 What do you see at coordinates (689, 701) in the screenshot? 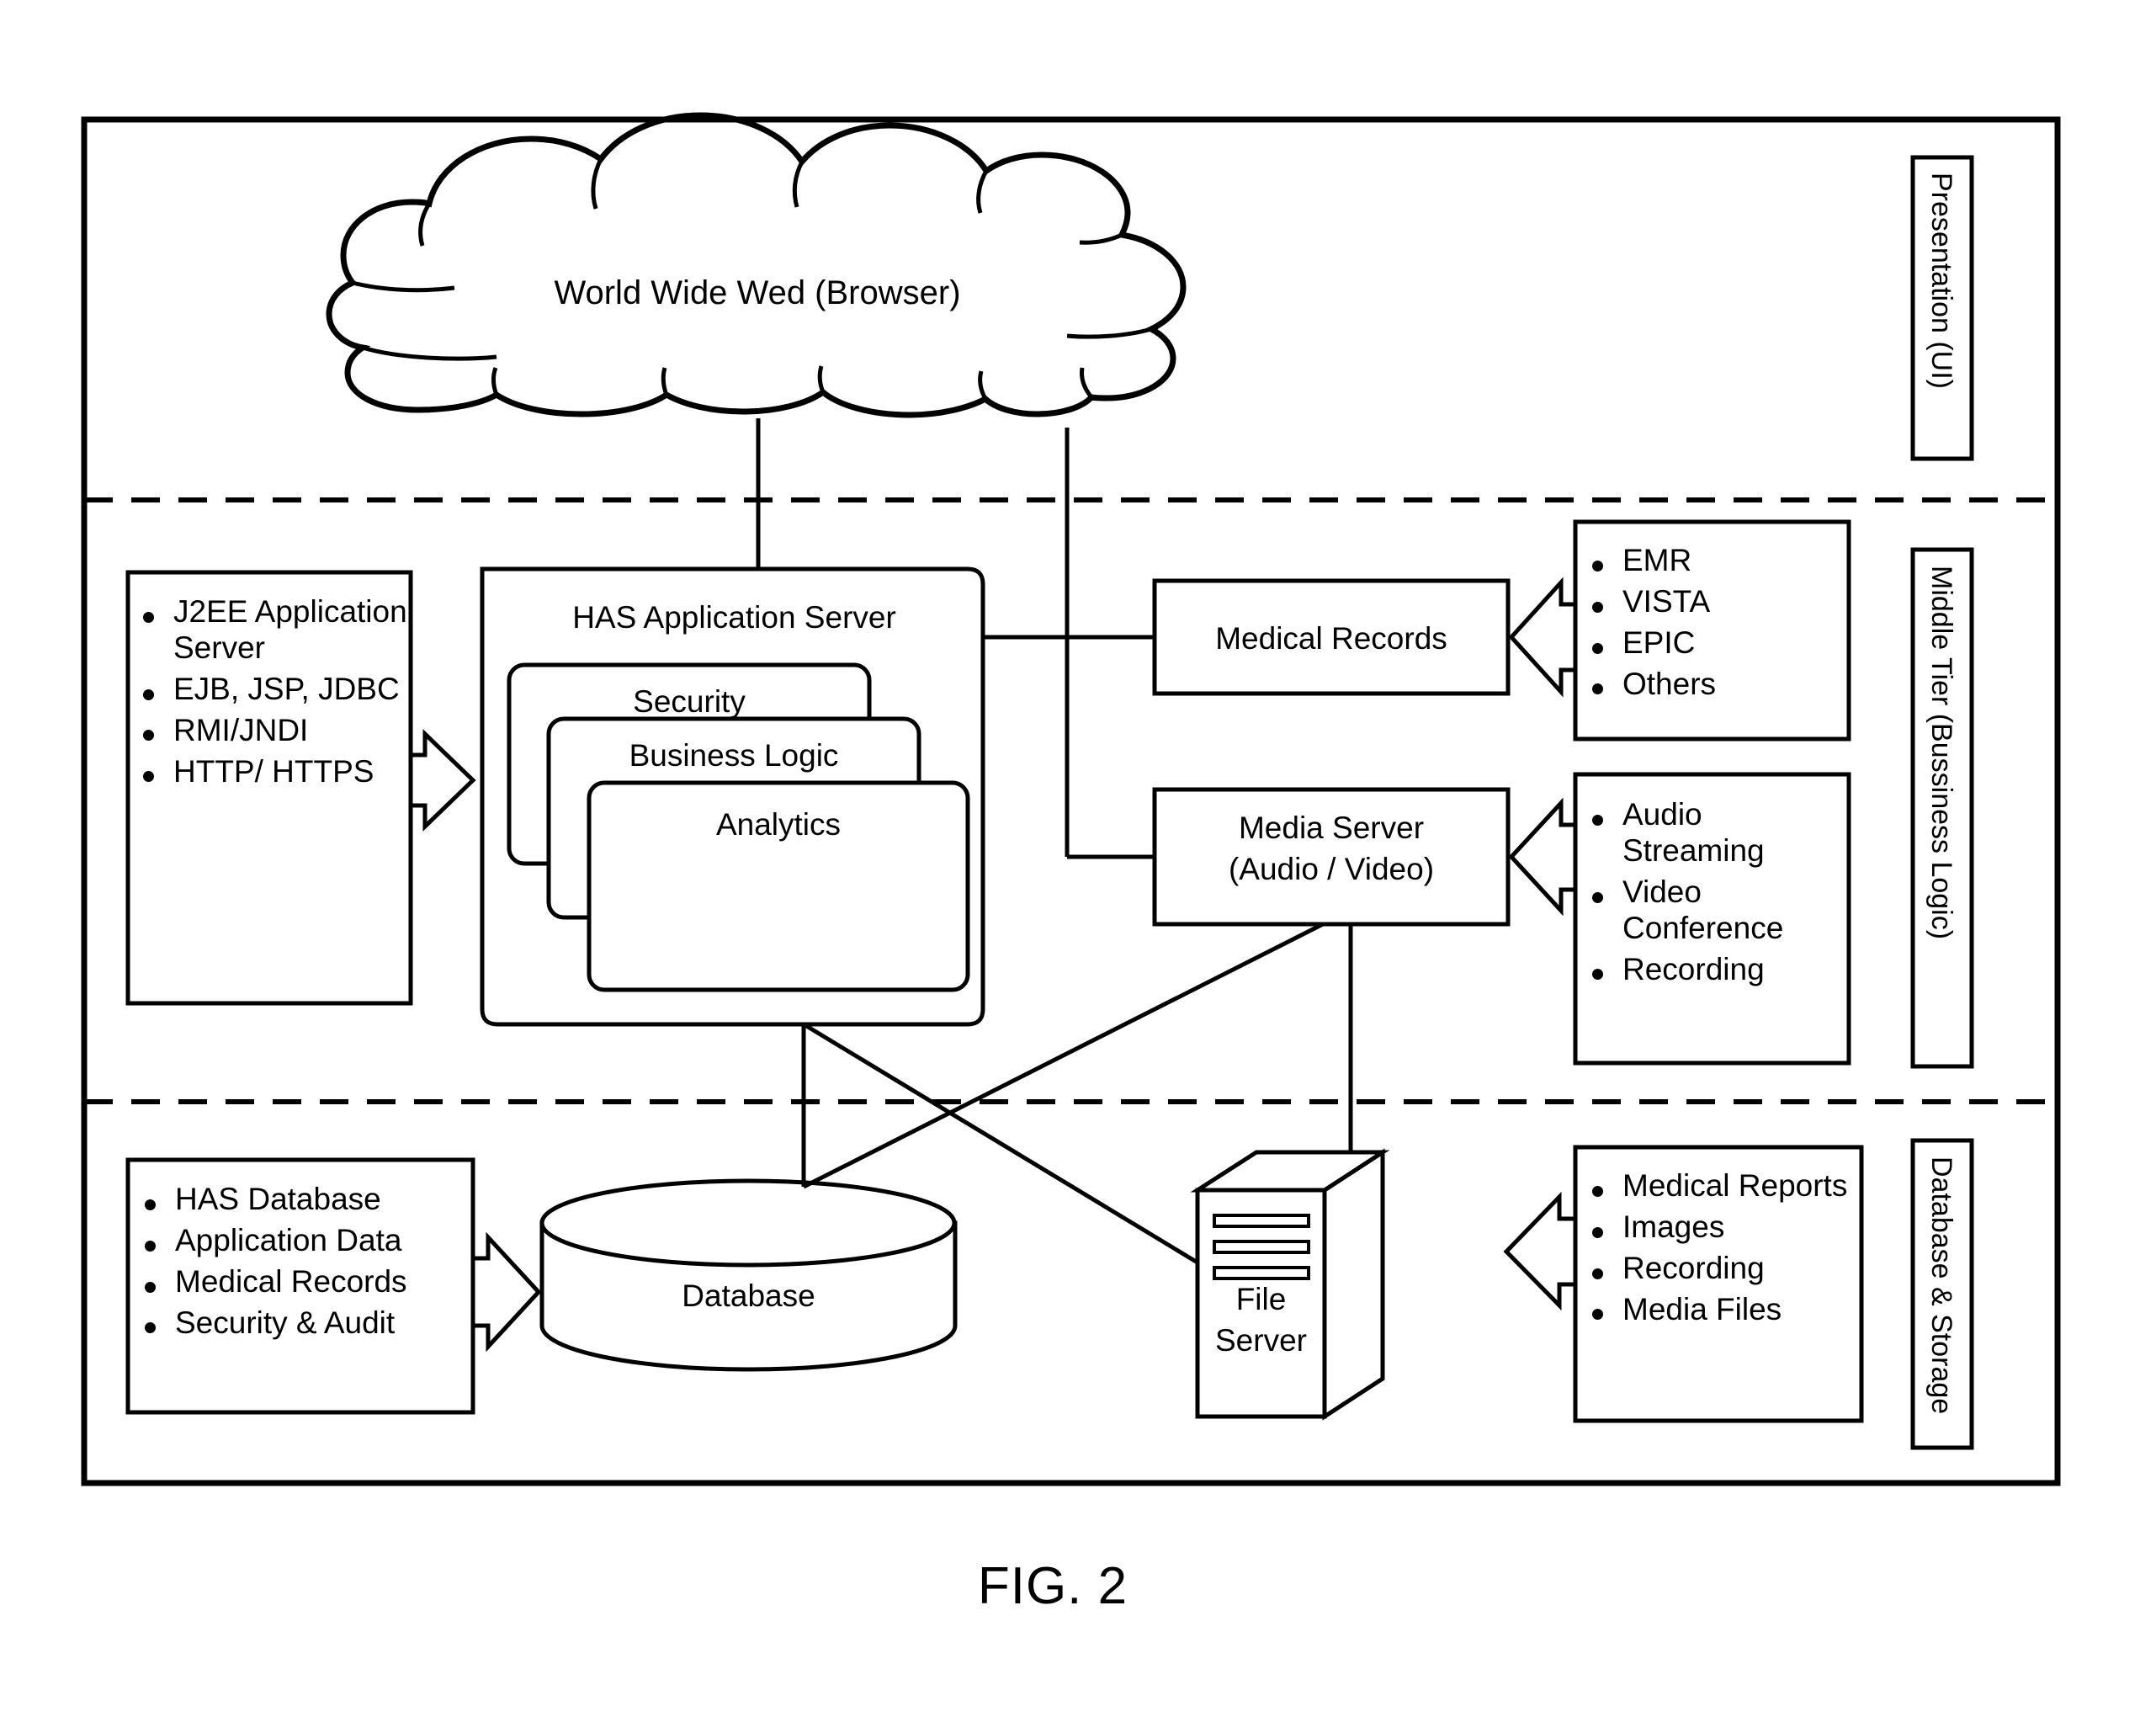
I see `card-security-label: Security` at bounding box center [689, 701].